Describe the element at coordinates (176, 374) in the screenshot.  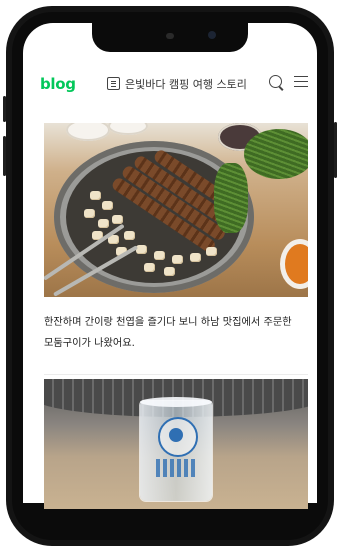
I see `section-divider` at that location.